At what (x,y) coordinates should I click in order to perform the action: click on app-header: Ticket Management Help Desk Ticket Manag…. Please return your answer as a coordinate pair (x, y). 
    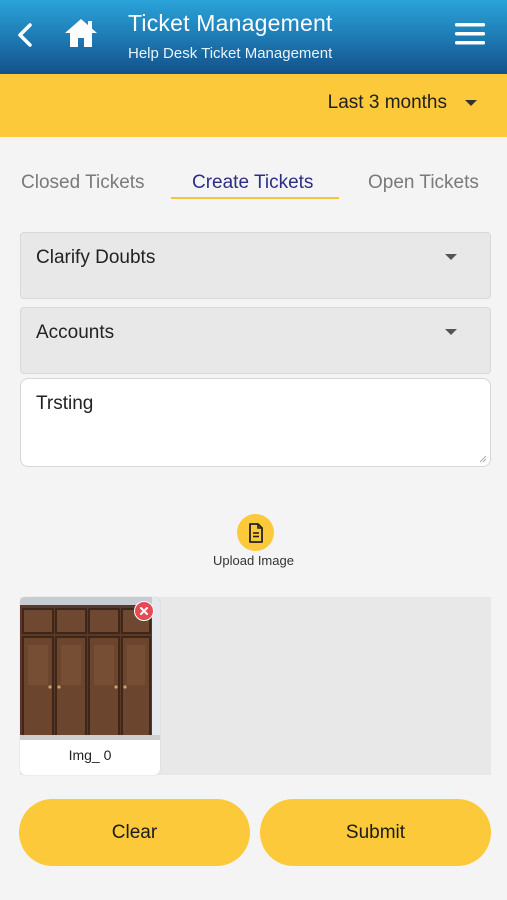
    Looking at the image, I should click on (253, 37).